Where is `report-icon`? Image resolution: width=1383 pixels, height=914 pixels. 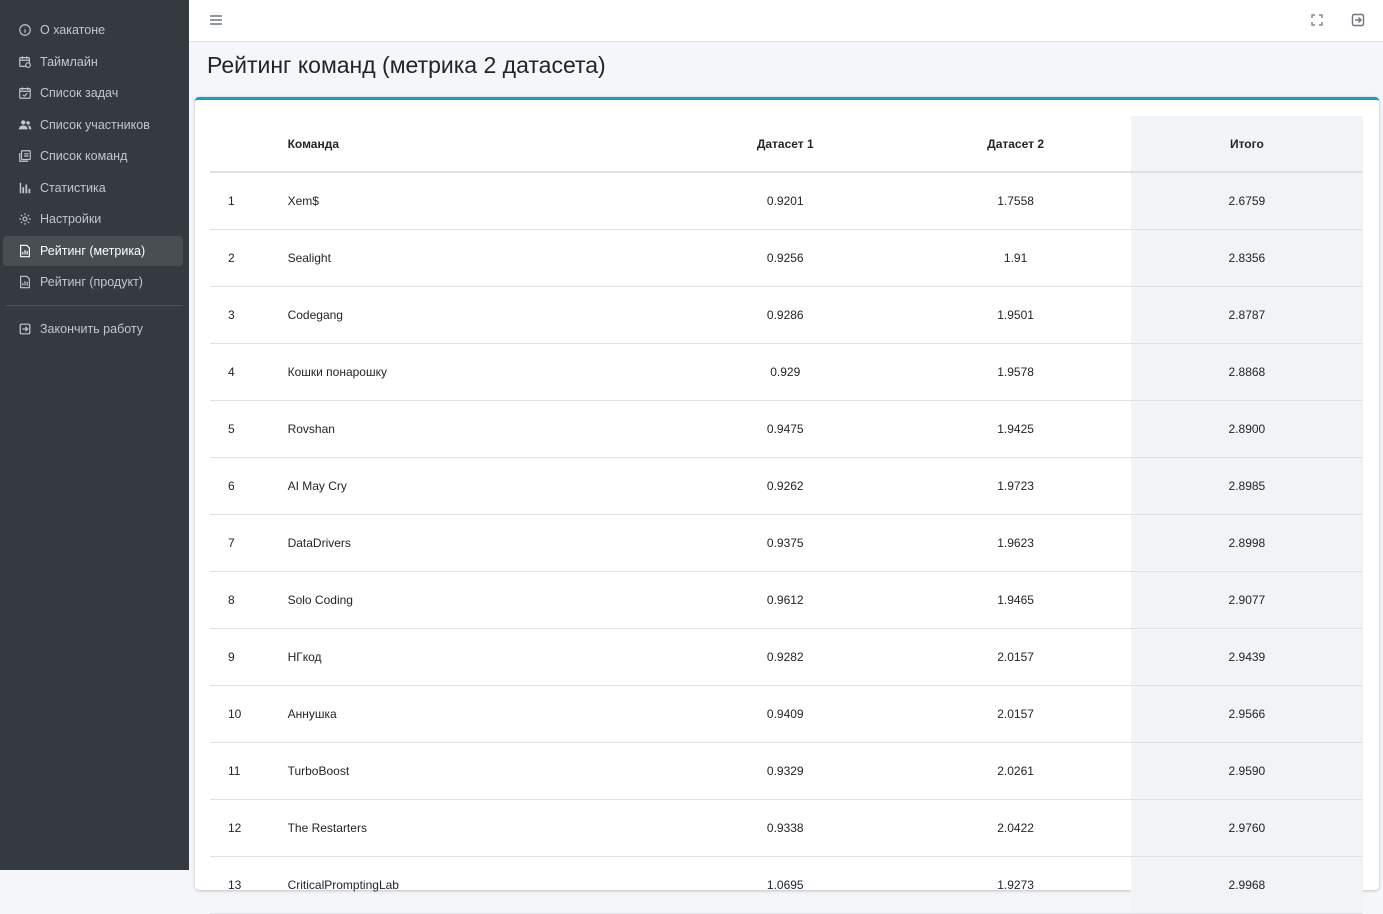 report-icon is located at coordinates (25, 251).